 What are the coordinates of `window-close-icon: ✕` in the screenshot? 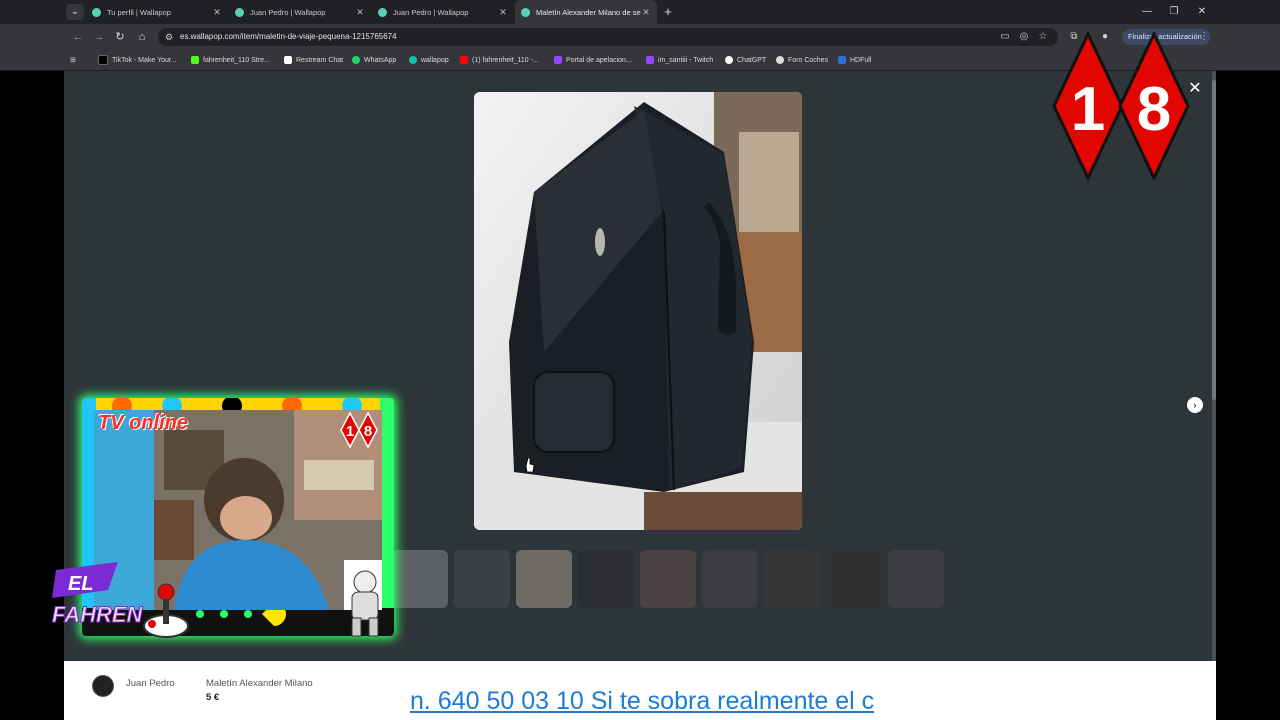 It's located at (1202, 12).